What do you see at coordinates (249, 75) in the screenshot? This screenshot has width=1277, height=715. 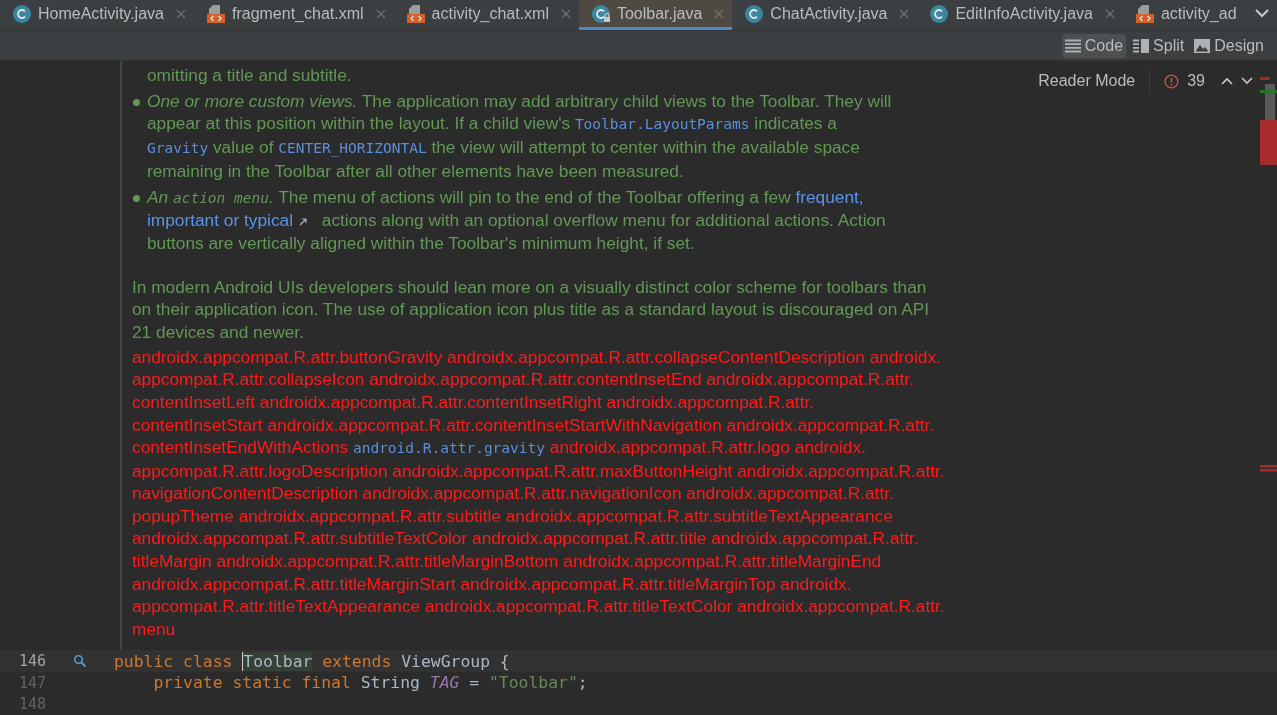 I see `doc-paragraph: omitting a title and subtitle.` at bounding box center [249, 75].